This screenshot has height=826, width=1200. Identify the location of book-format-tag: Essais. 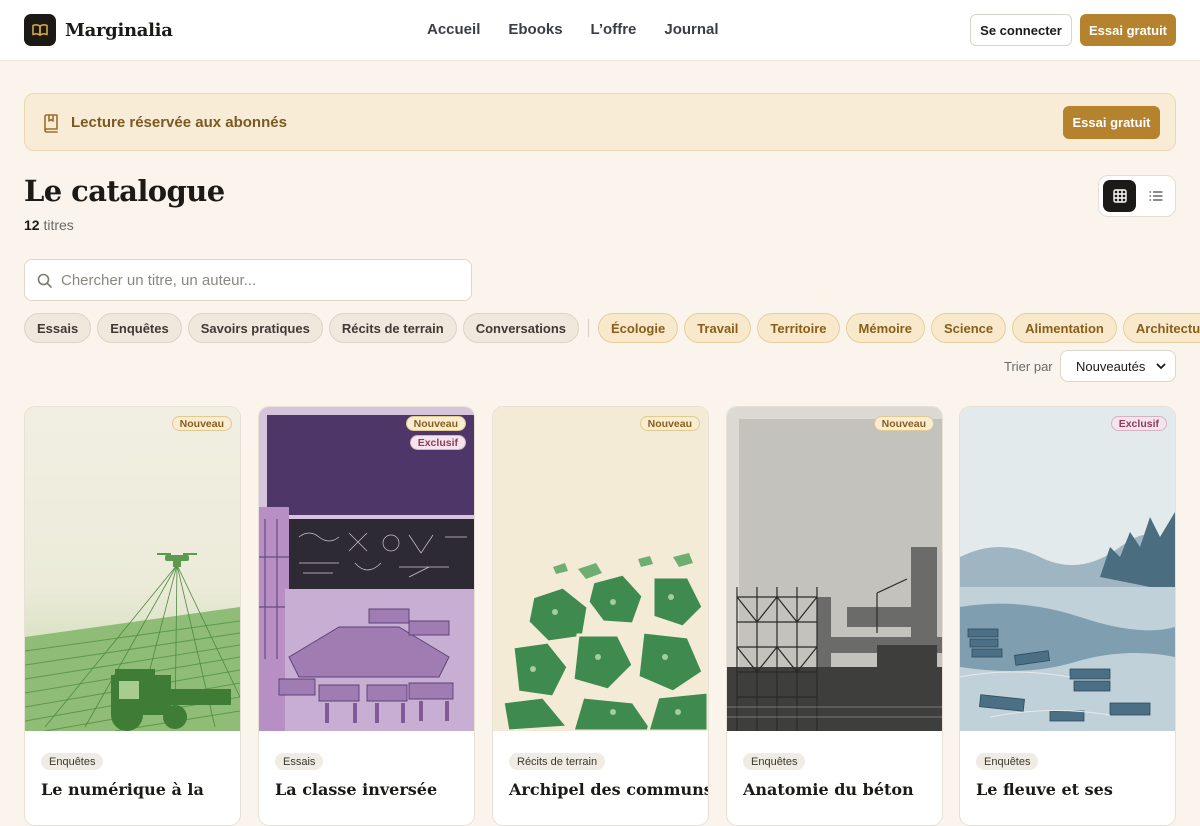
(299, 761).